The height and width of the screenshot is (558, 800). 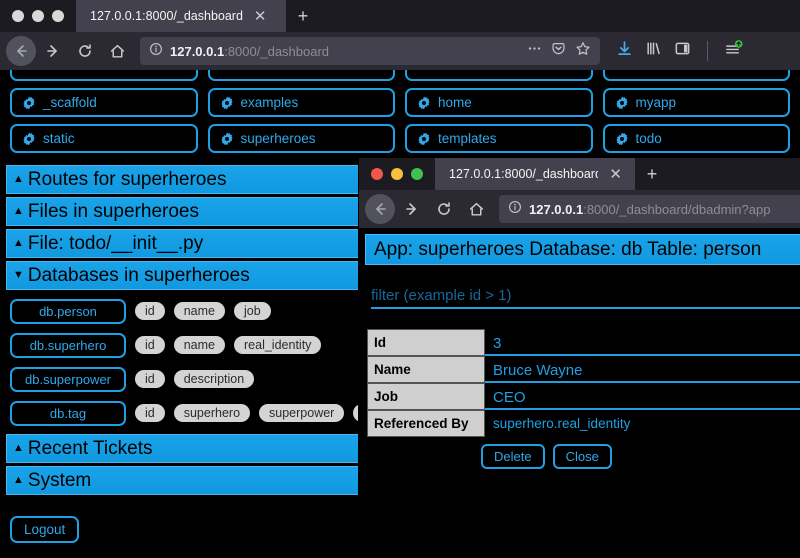 What do you see at coordinates (214, 379) in the screenshot?
I see `field-pill: description` at bounding box center [214, 379].